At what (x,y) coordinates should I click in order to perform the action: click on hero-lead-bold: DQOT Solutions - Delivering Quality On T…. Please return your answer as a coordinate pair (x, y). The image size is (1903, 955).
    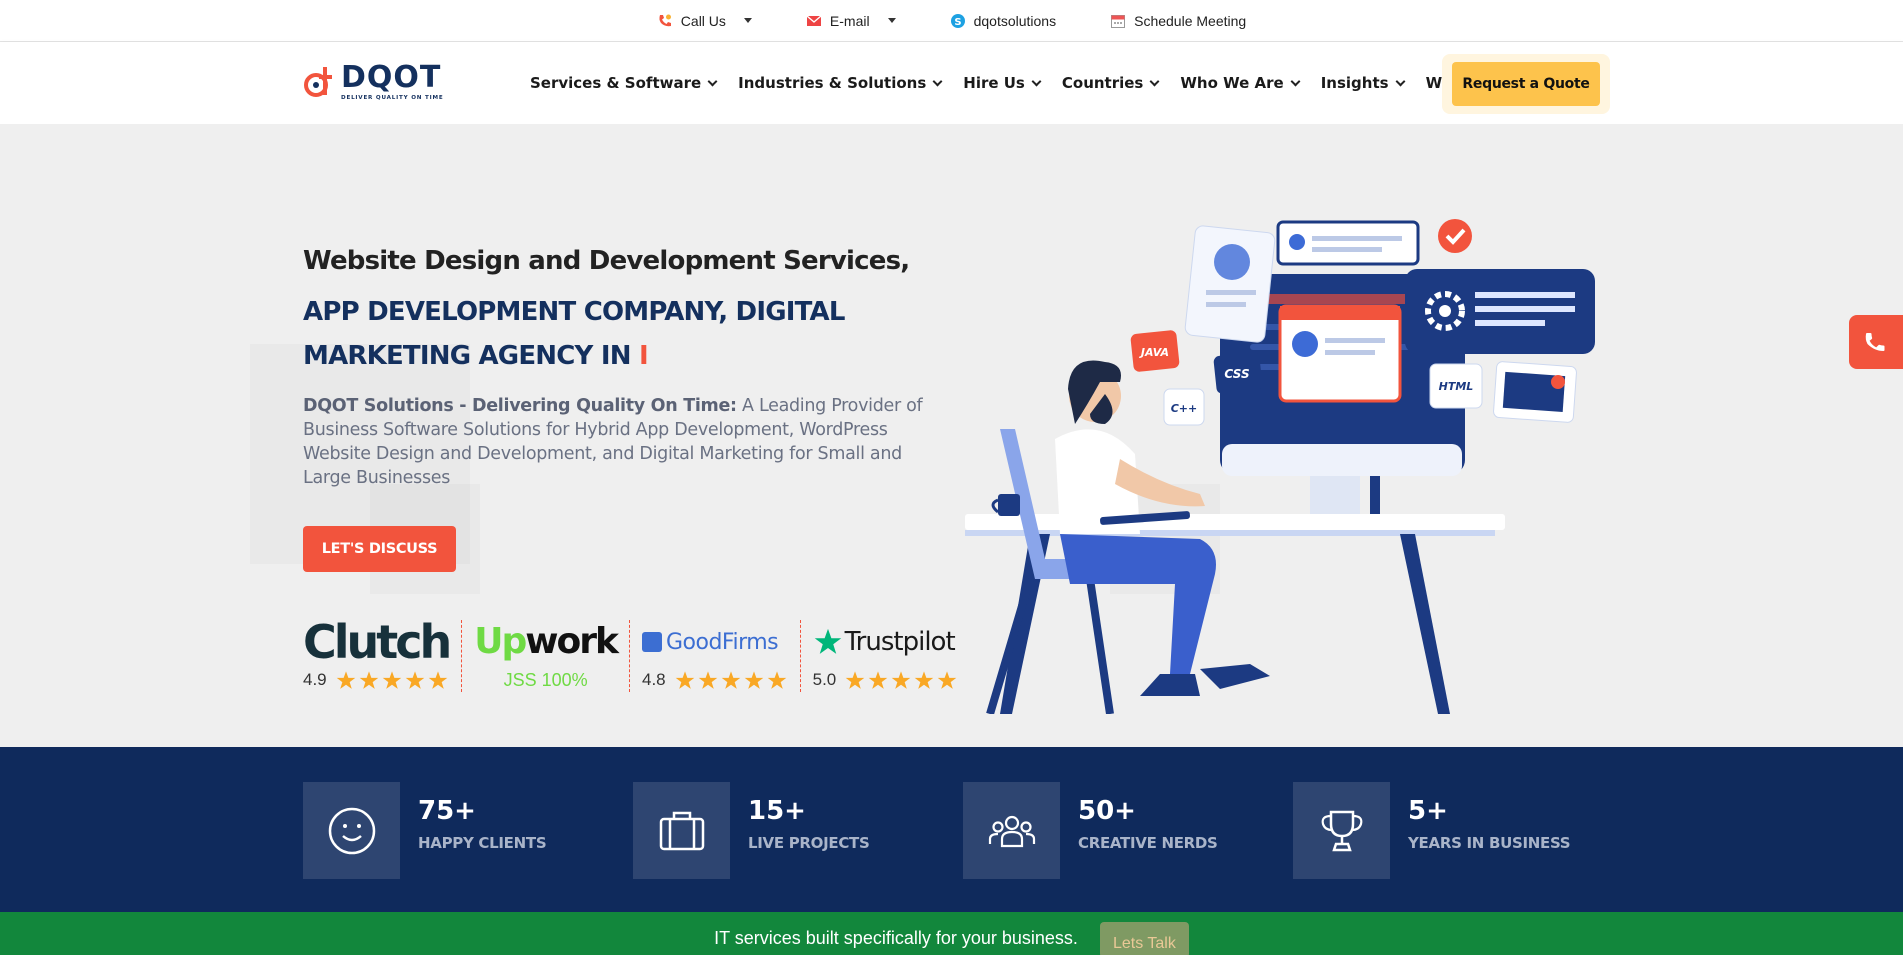
    Looking at the image, I should click on (520, 406).